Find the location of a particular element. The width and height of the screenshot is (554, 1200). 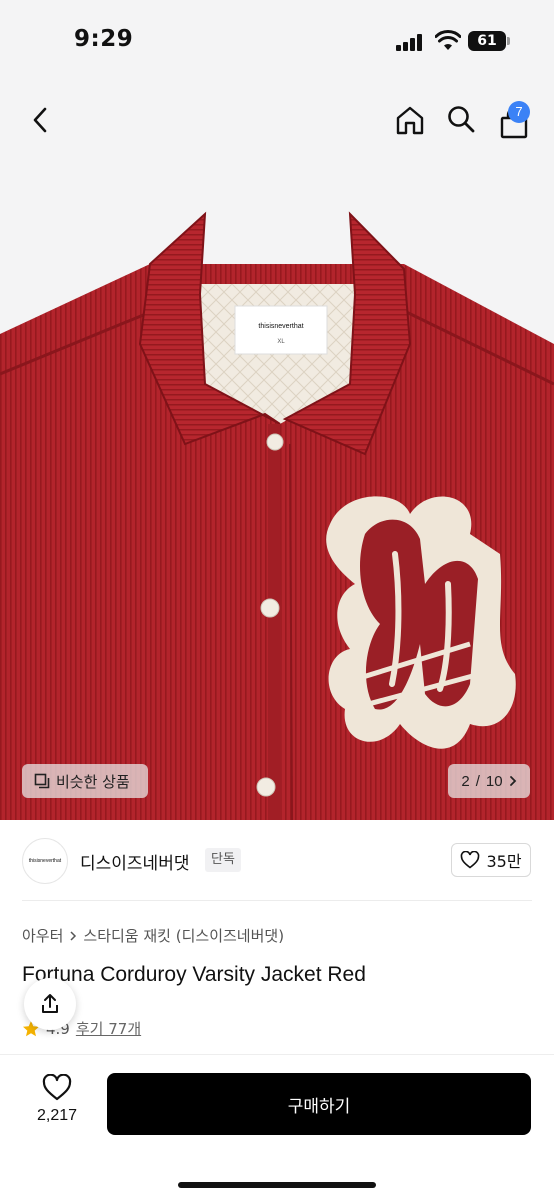

divider is located at coordinates (277, 900).